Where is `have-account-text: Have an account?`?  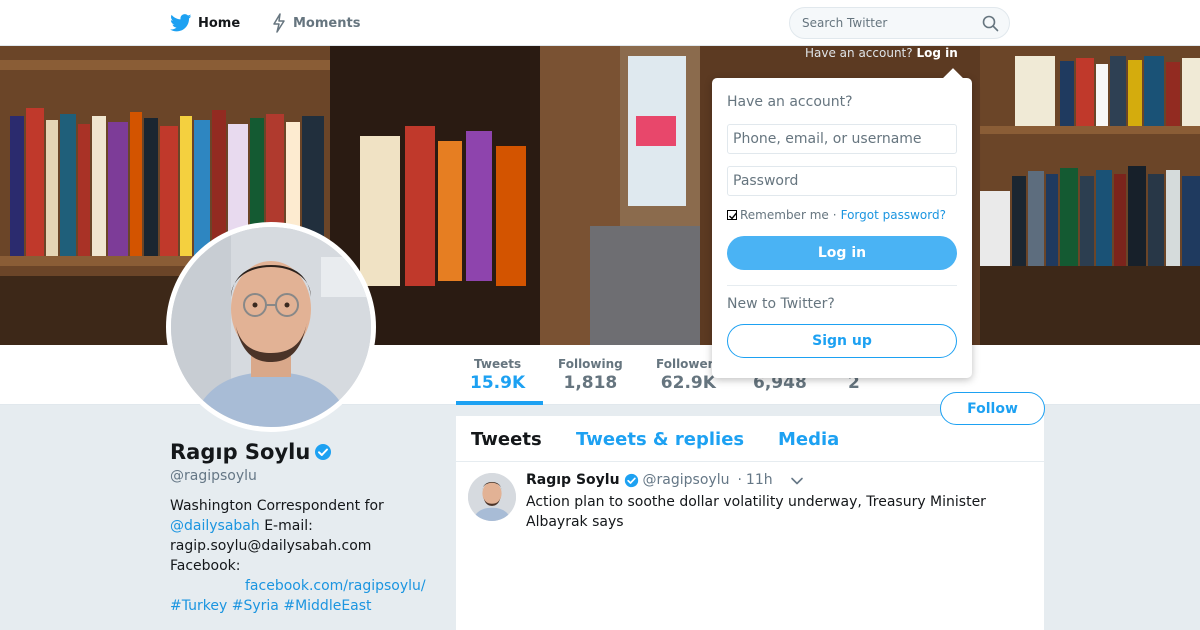
have-account-text: Have an account? is located at coordinates (859, 53).